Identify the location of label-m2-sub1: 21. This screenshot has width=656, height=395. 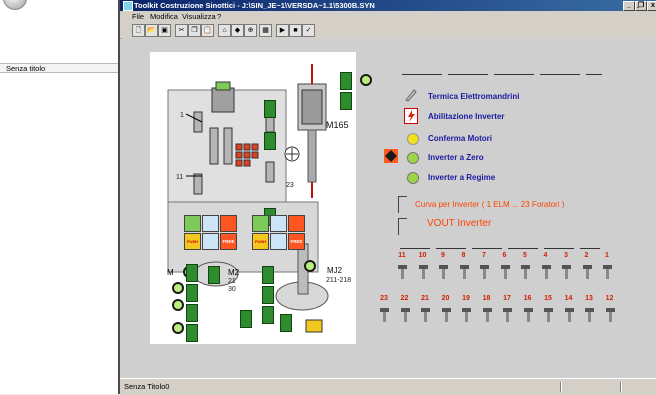
(232, 281).